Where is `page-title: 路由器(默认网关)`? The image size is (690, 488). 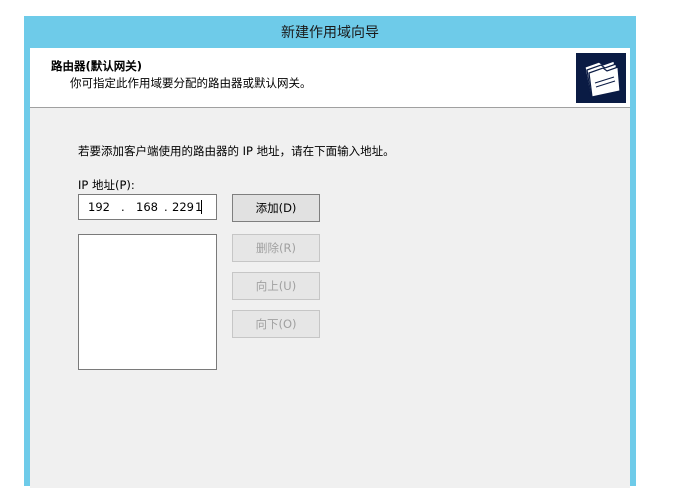 page-title: 路由器(默认网关) is located at coordinates (97, 66).